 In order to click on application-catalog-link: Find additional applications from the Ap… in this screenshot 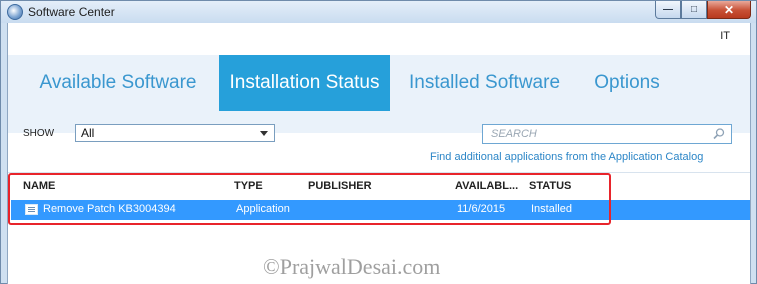, I will do `click(566, 157)`.